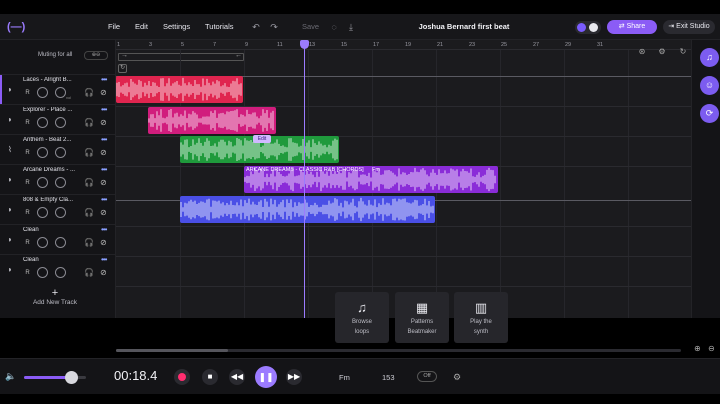 Image resolution: width=720 pixels, height=404 pixels. What do you see at coordinates (141, 27) in the screenshot?
I see `menu-edit: Edit` at bounding box center [141, 27].